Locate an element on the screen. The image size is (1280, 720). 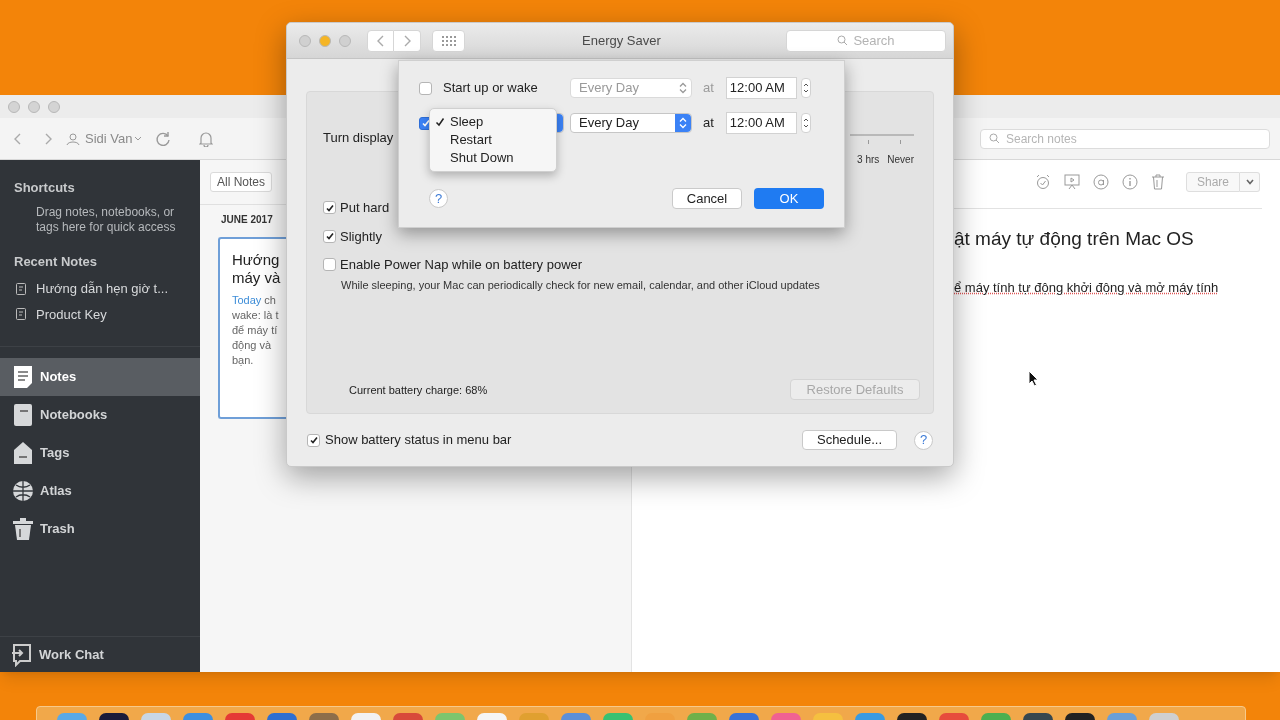
slider-track: 3 hrs Never is located at coordinates (882, 150).